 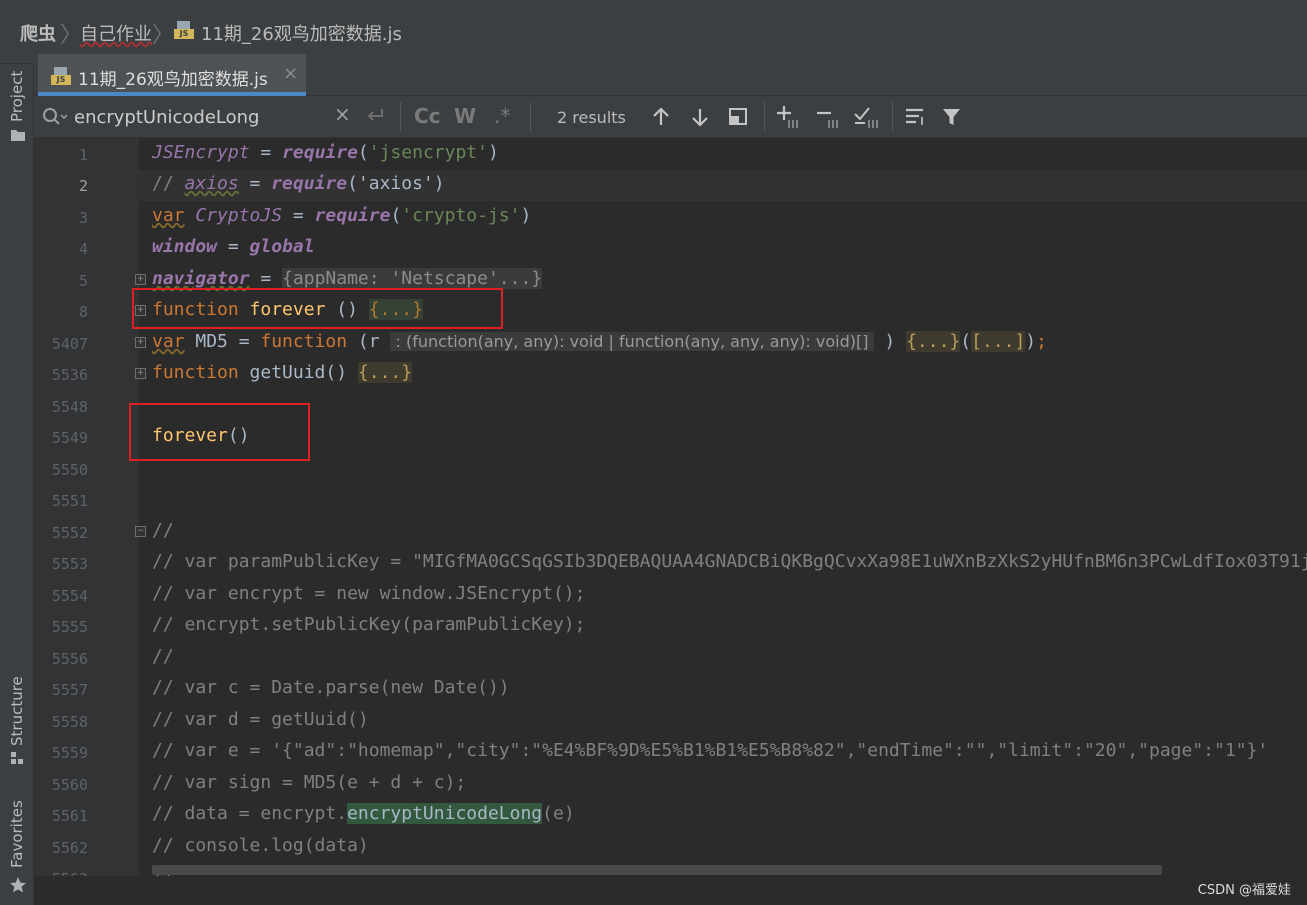 What do you see at coordinates (69, 501) in the screenshot?
I see `line-number: 5551` at bounding box center [69, 501].